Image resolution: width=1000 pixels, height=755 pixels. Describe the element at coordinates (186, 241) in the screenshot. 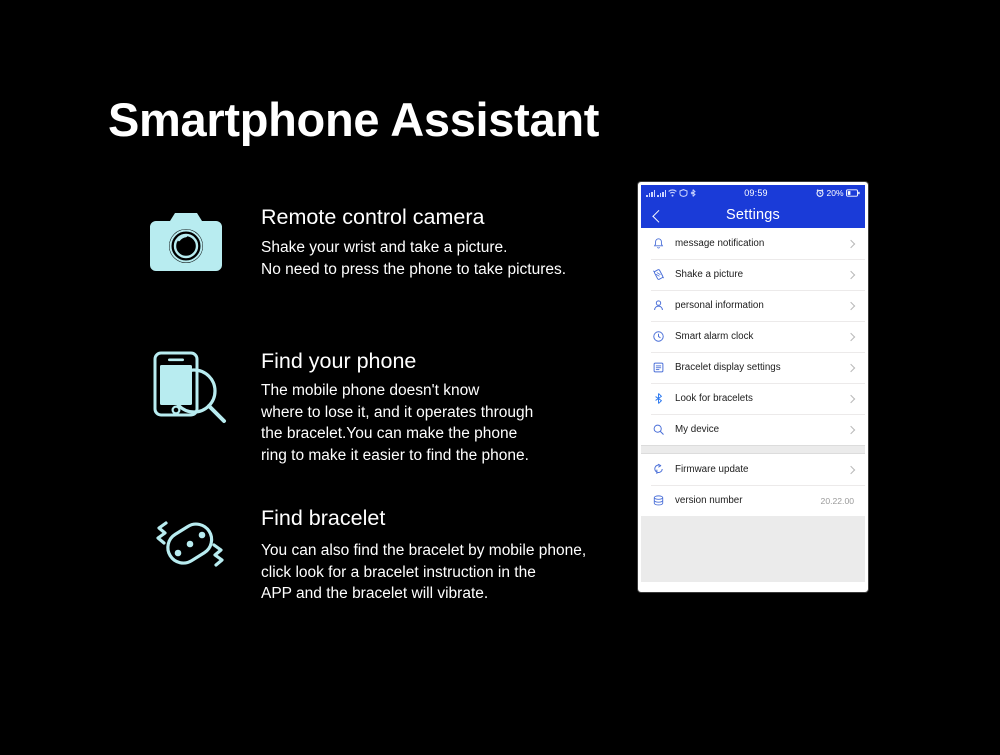

I see `camera-icon` at that location.